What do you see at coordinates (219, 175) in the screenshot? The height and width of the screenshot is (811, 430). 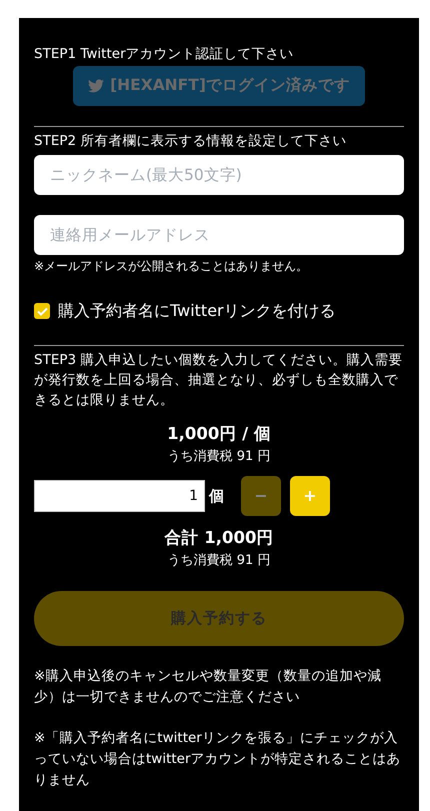 I see `nickname-field: ニックネーム(最大50文字)` at bounding box center [219, 175].